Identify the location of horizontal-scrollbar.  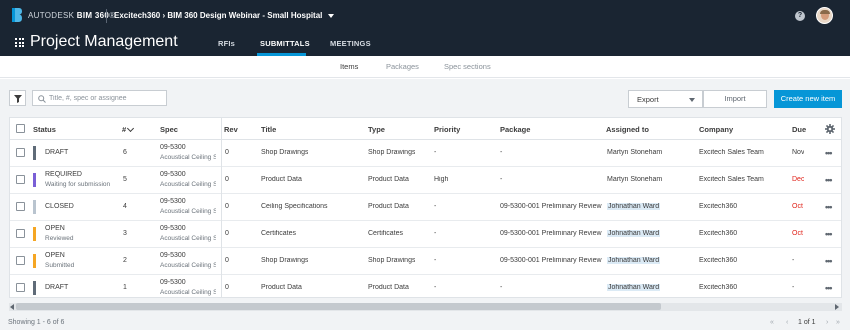
(425, 306).